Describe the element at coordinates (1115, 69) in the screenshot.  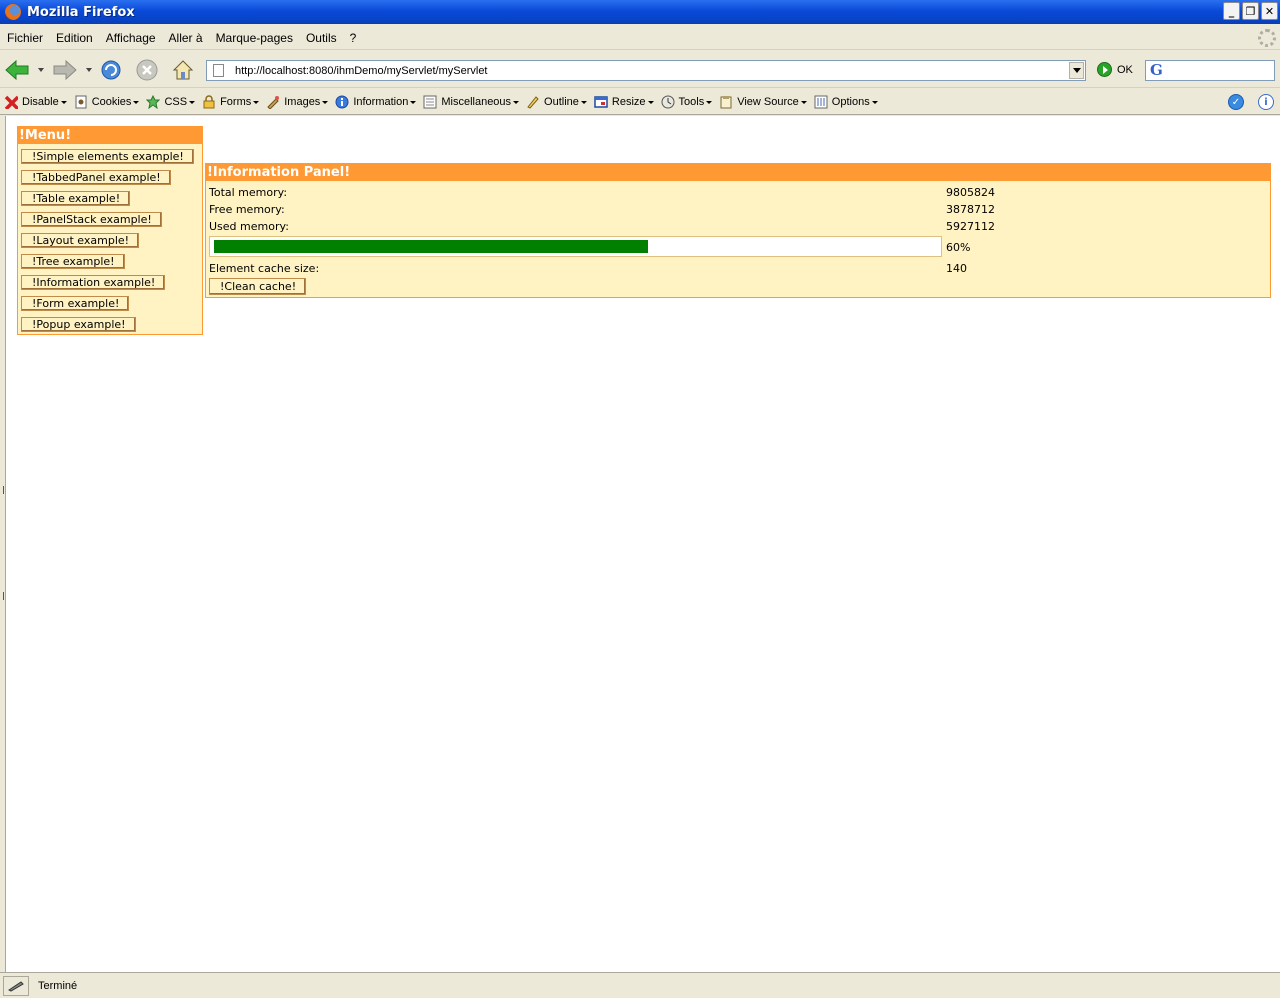
I see `go-button: OK` at that location.